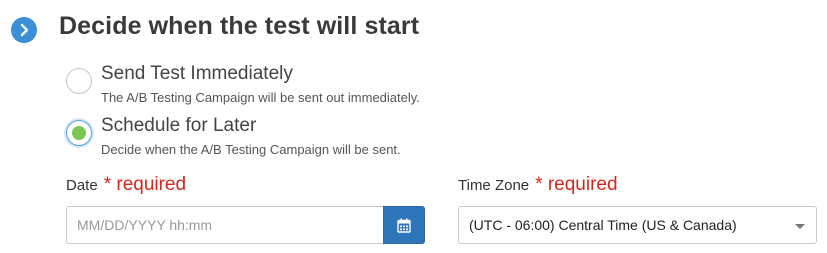 This screenshot has height=253, width=827. What do you see at coordinates (239, 26) in the screenshot?
I see `section-title: Decide when the test will start` at bounding box center [239, 26].